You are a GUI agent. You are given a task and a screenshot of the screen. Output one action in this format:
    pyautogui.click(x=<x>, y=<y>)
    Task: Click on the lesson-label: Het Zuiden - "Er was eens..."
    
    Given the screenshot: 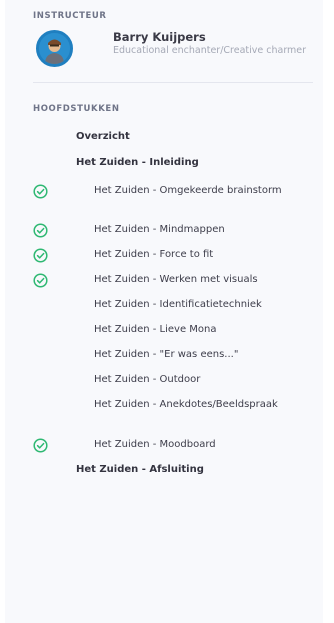 What is the action you would take?
    pyautogui.click(x=166, y=354)
    